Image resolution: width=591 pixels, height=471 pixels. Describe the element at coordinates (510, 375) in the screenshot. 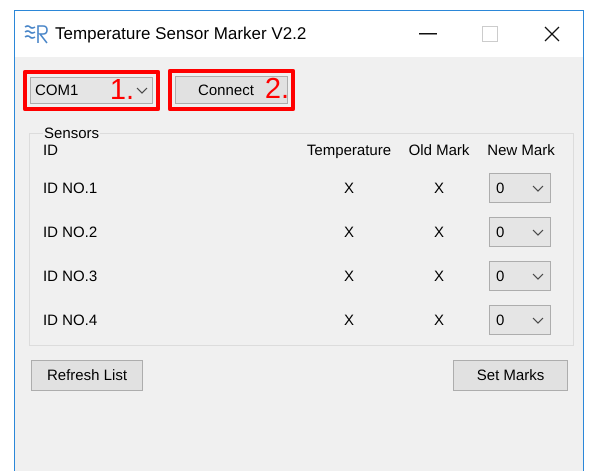

I see `set-marks-button: Set Marks` at that location.